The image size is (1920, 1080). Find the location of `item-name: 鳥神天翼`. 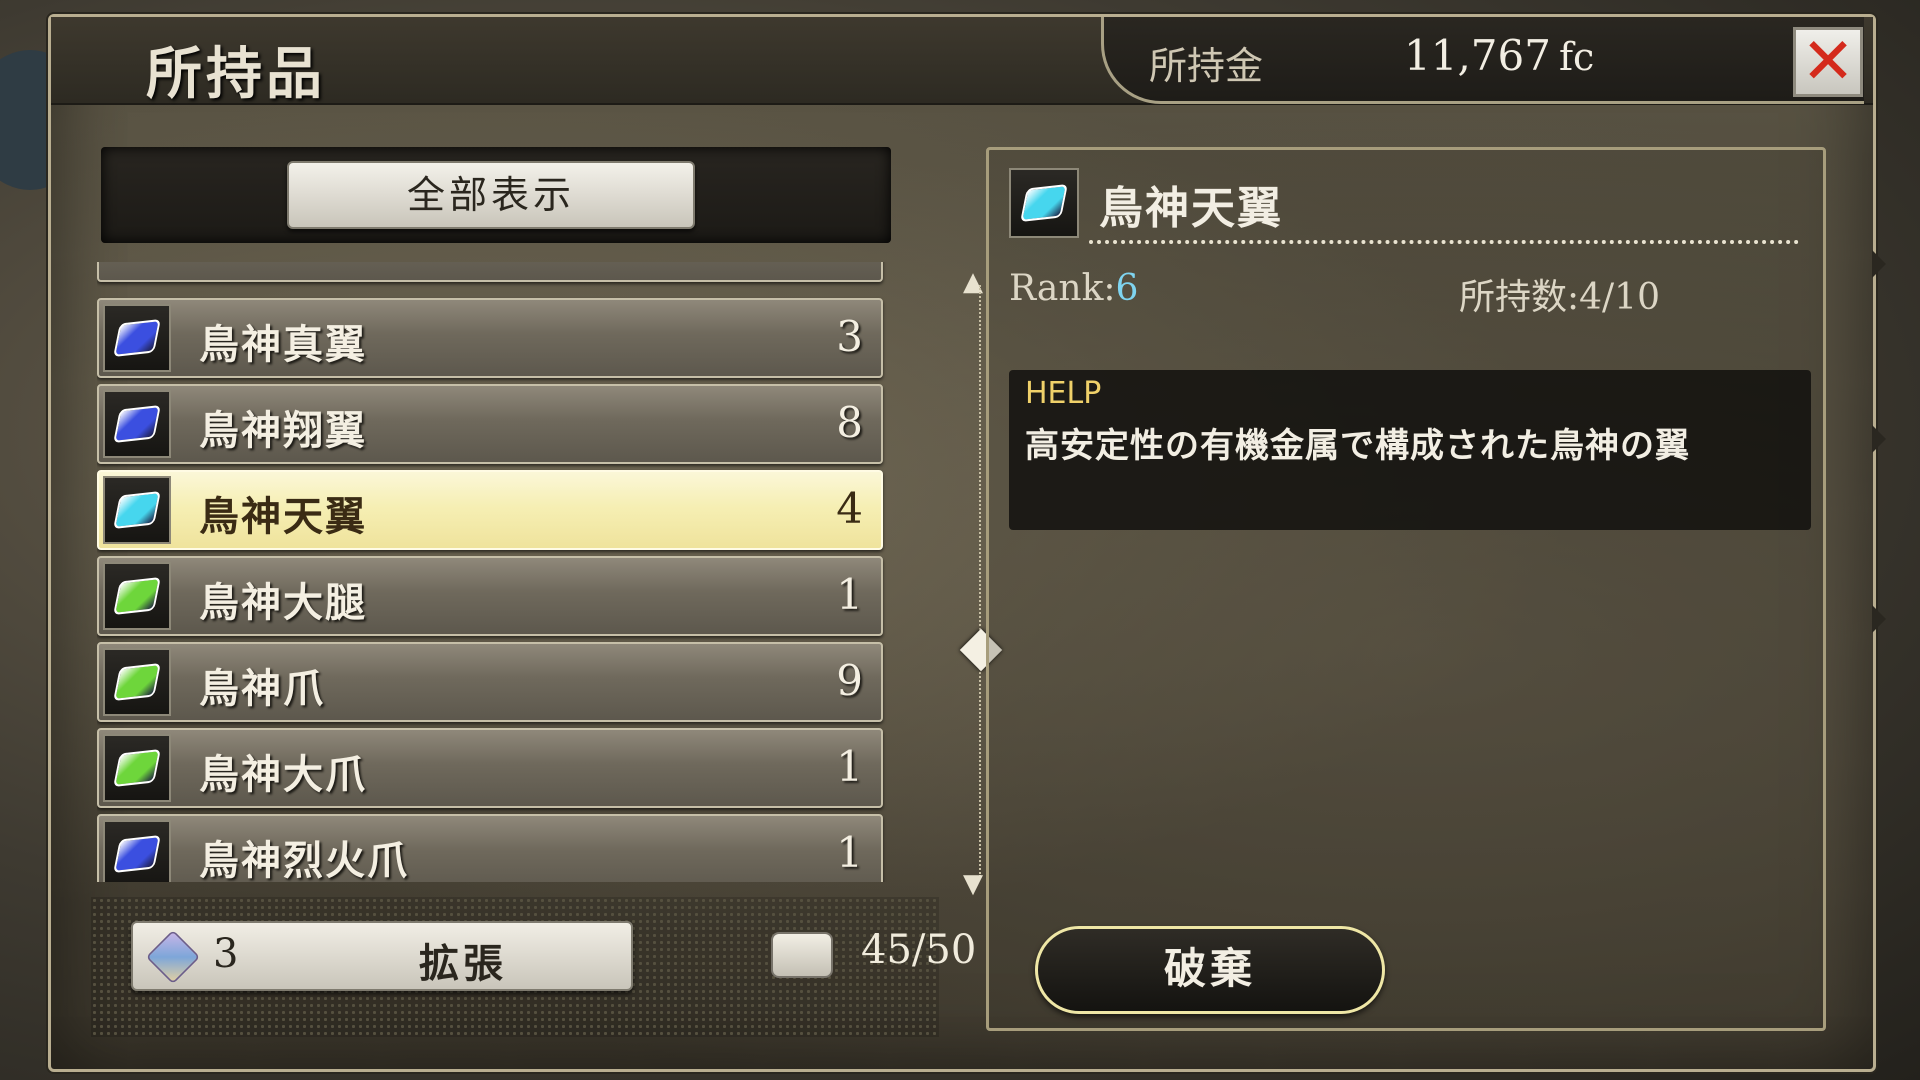

item-name: 鳥神天翼 is located at coordinates (283, 516).